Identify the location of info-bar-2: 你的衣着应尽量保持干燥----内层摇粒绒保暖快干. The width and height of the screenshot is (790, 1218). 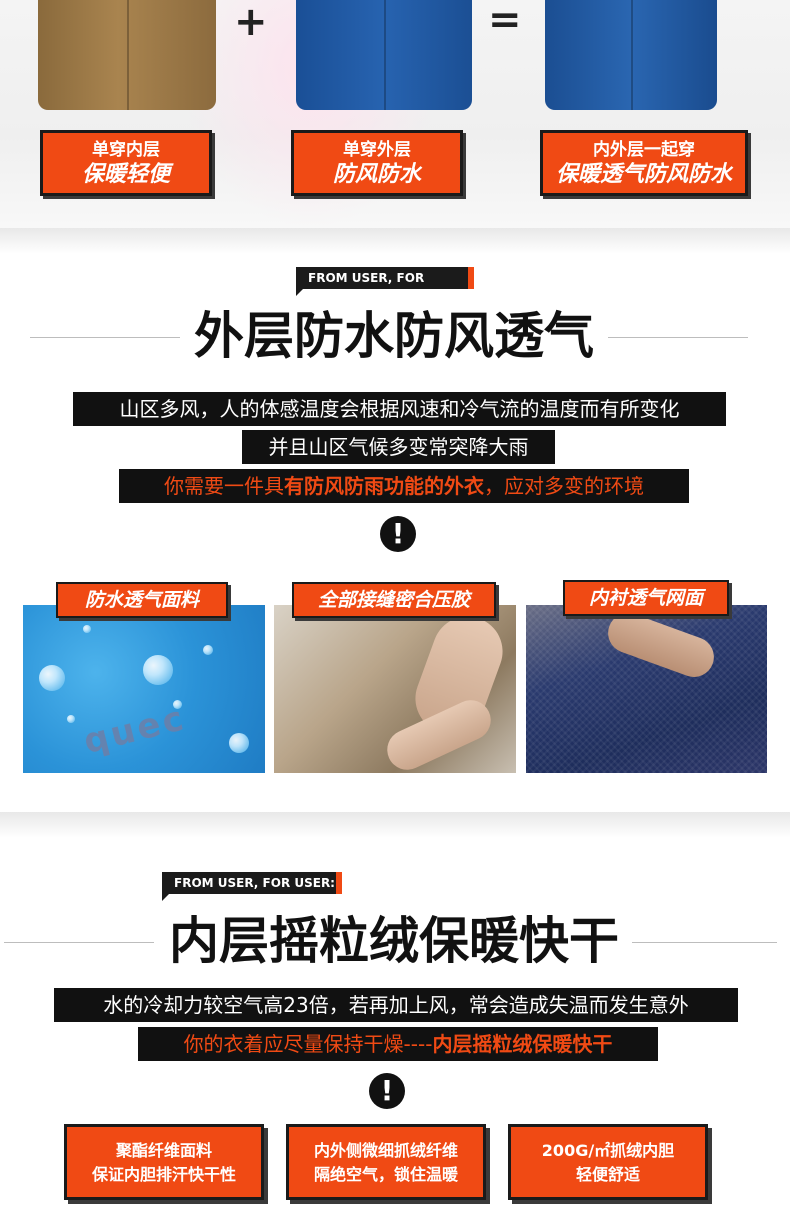
(398, 1044).